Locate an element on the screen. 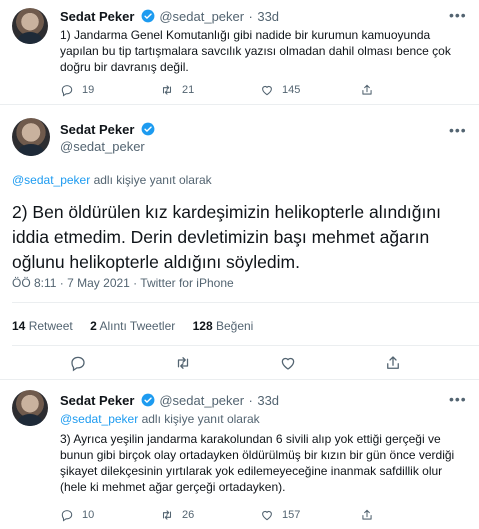 This screenshot has width=479, height=529. like-button: 157 is located at coordinates (310, 515).